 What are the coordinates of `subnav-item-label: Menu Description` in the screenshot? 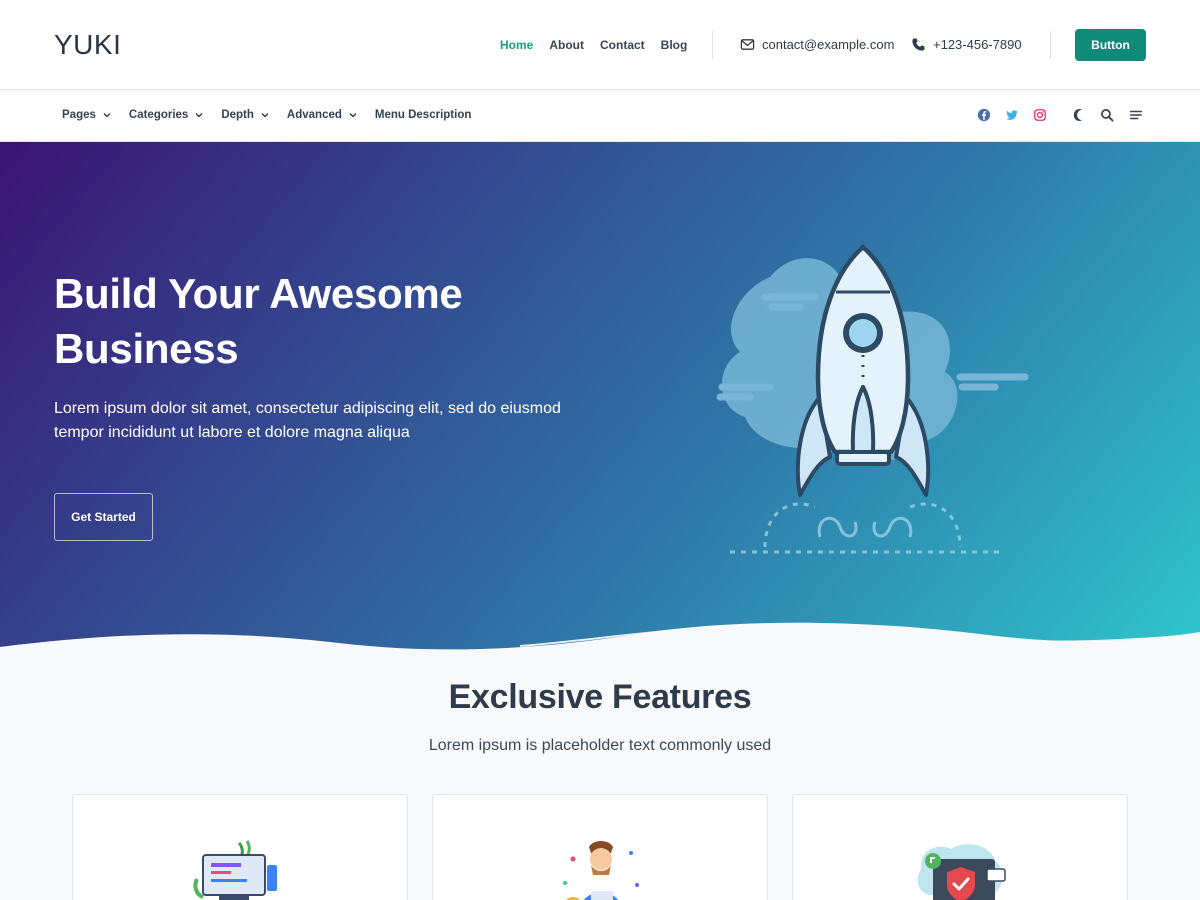 It's located at (423, 115).